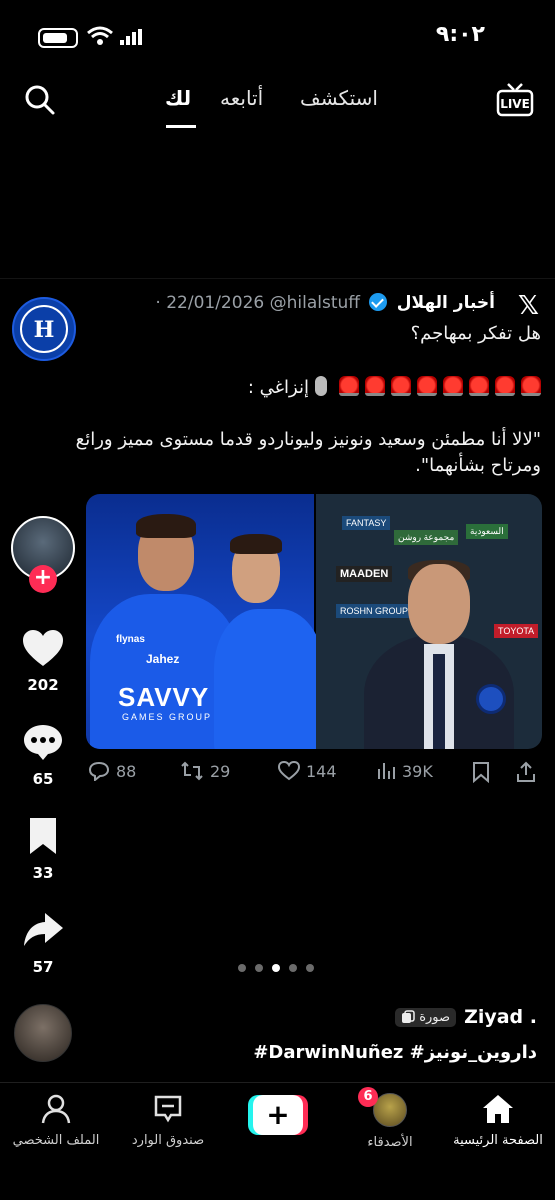 The image size is (555, 1200). What do you see at coordinates (40, 100) in the screenshot?
I see `search-icon` at bounding box center [40, 100].